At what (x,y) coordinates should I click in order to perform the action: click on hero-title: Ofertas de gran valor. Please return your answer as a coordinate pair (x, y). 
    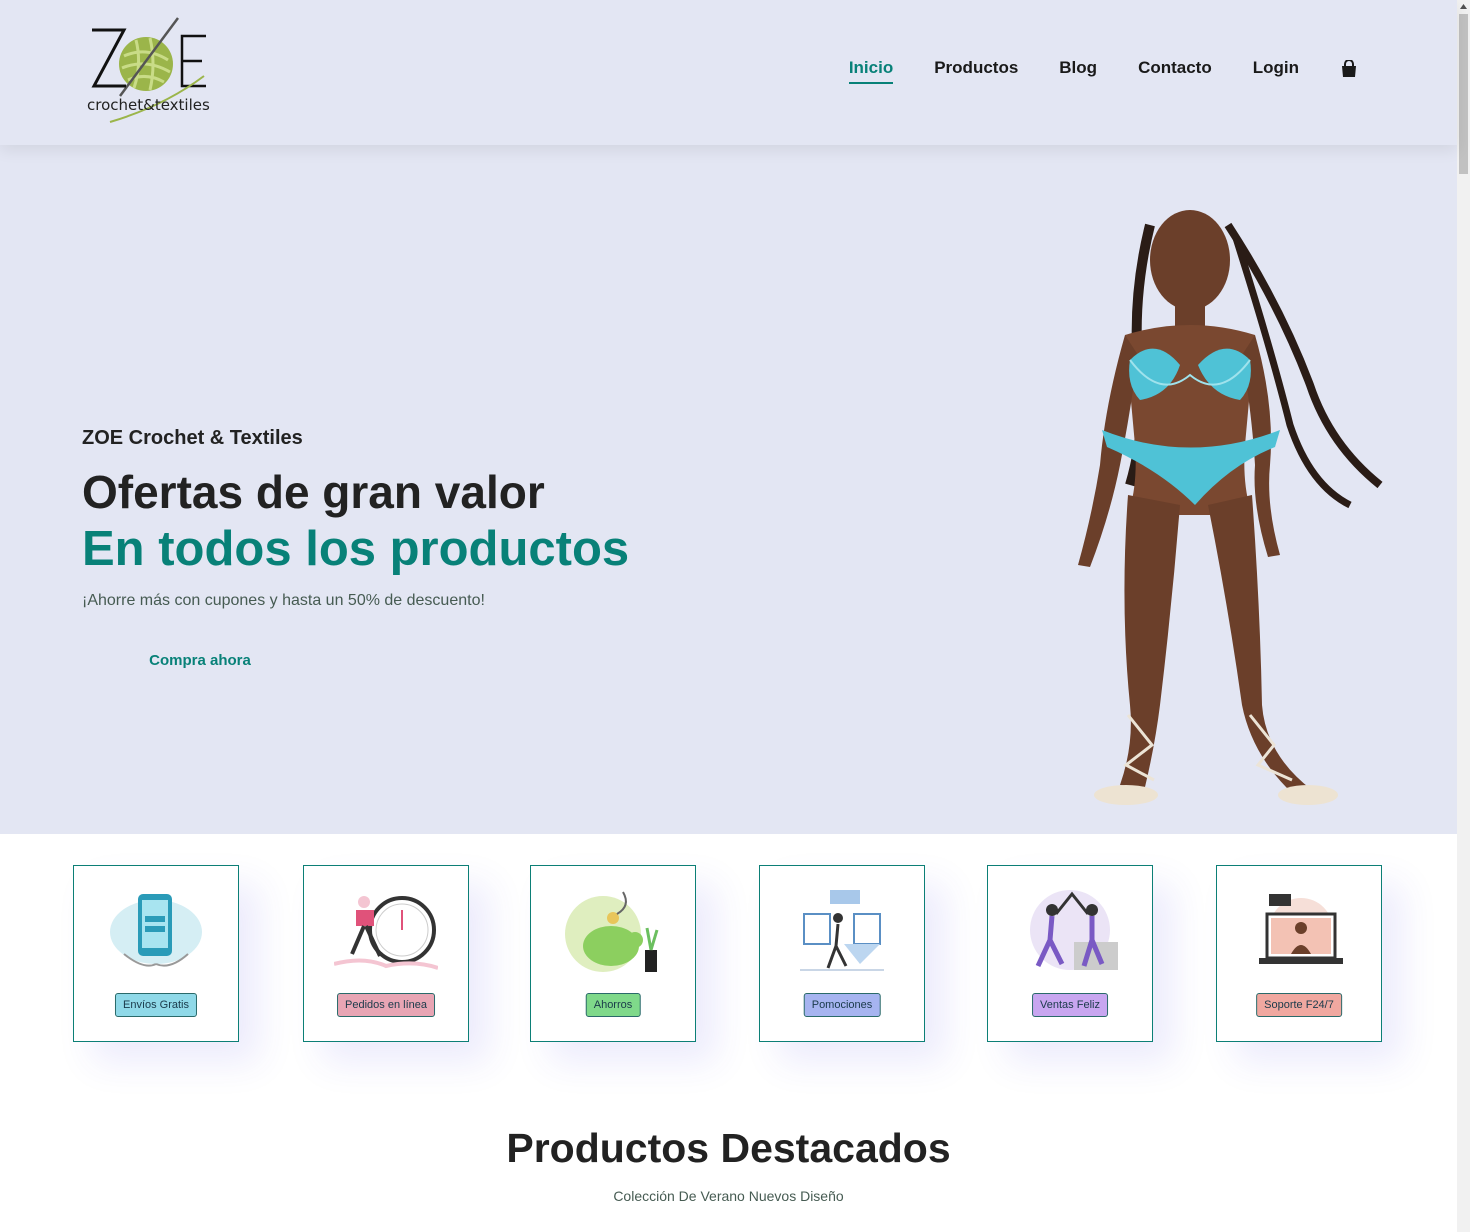
    Looking at the image, I should click on (313, 492).